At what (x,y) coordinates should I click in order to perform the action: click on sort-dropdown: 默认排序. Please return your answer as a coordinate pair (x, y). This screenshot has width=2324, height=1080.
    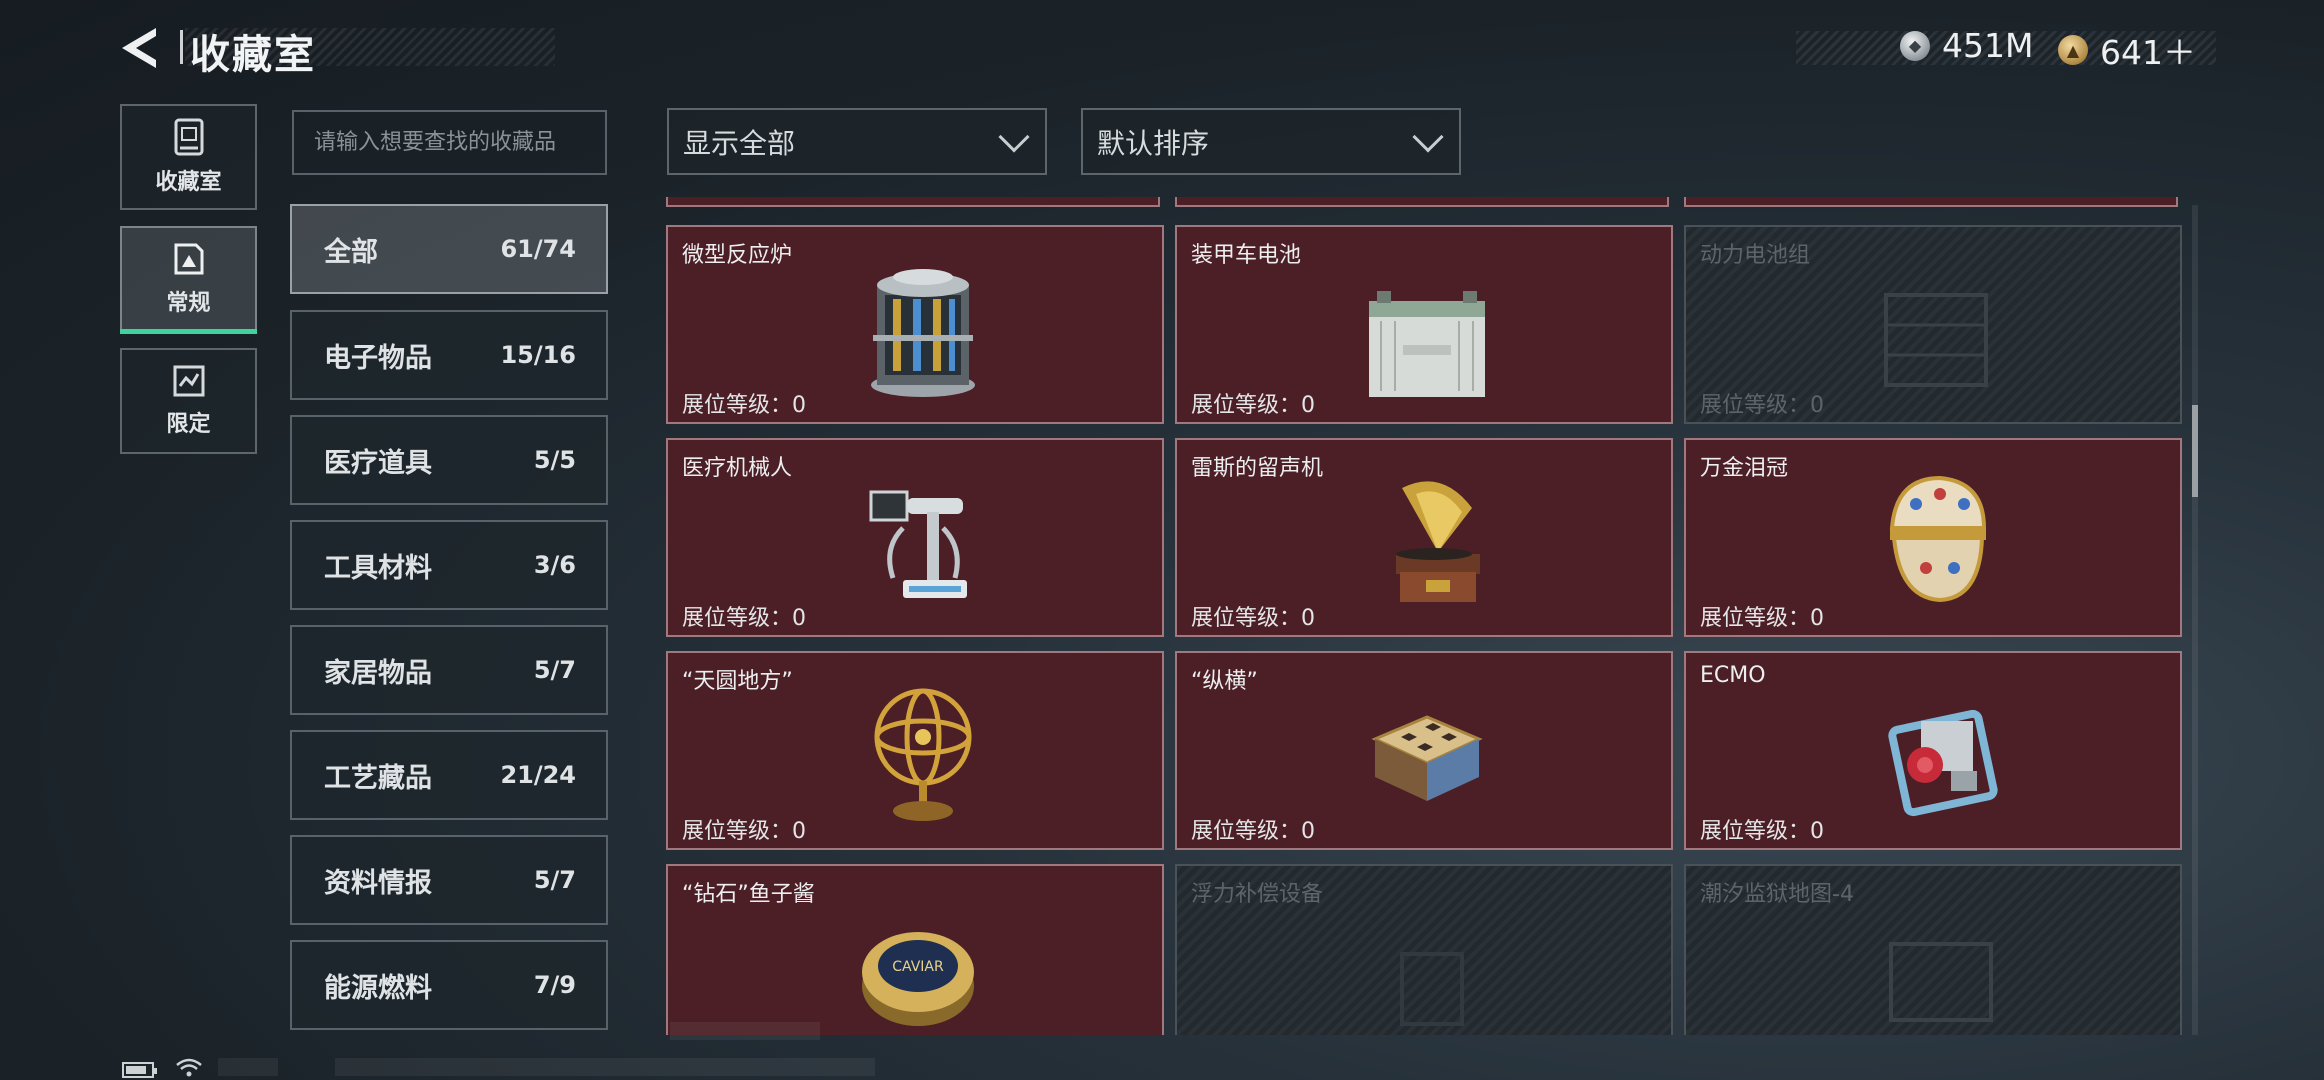
    Looking at the image, I should click on (1271, 141).